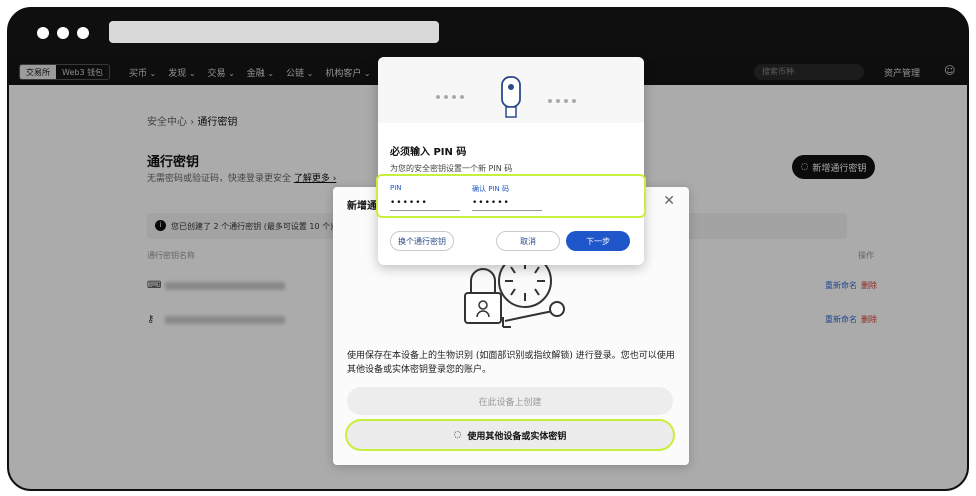 Image resolution: width=976 pixels, height=496 pixels. Describe the element at coordinates (457, 435) in the screenshot. I see `spinner-icon: ◌` at that location.